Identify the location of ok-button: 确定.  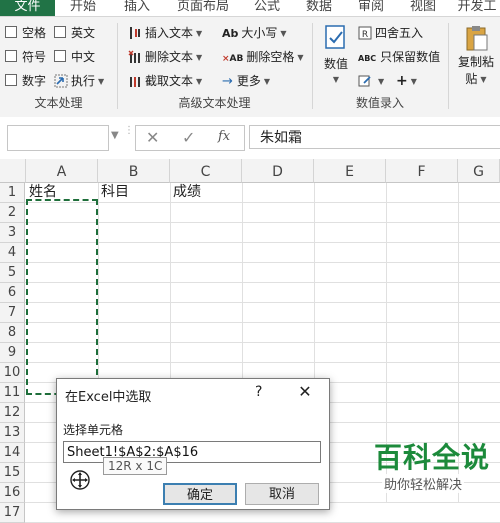
(200, 494).